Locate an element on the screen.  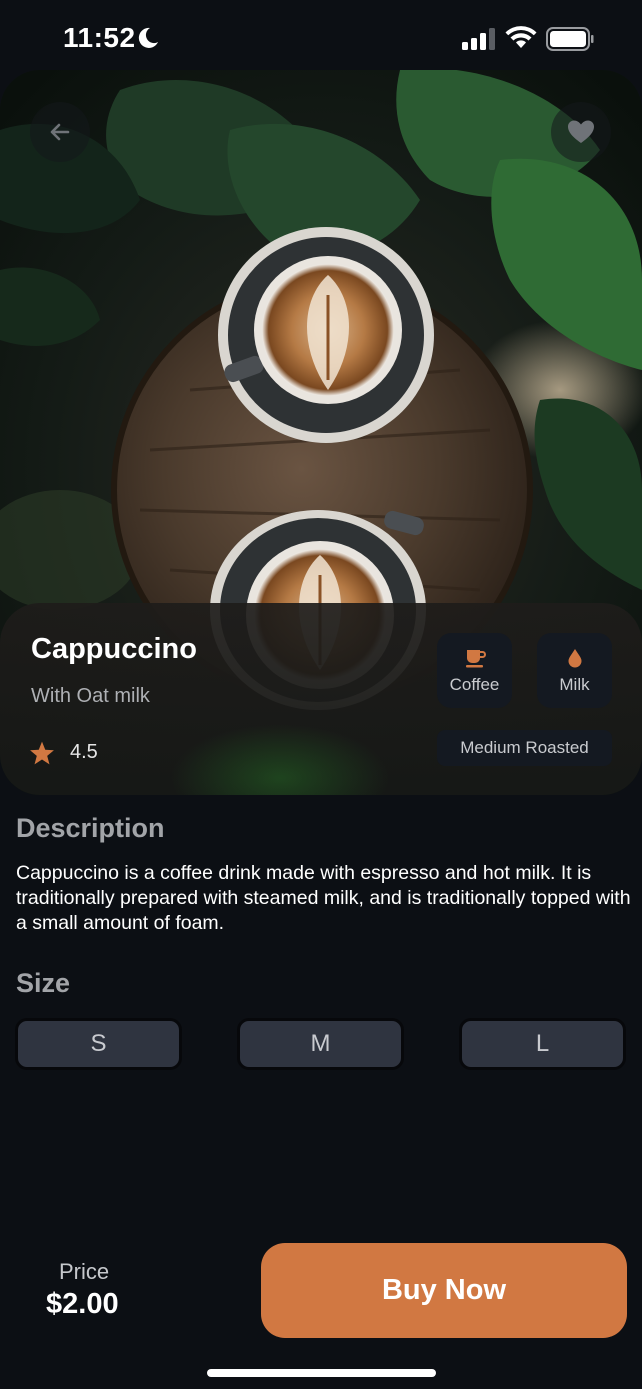
back-button is located at coordinates (60, 132).